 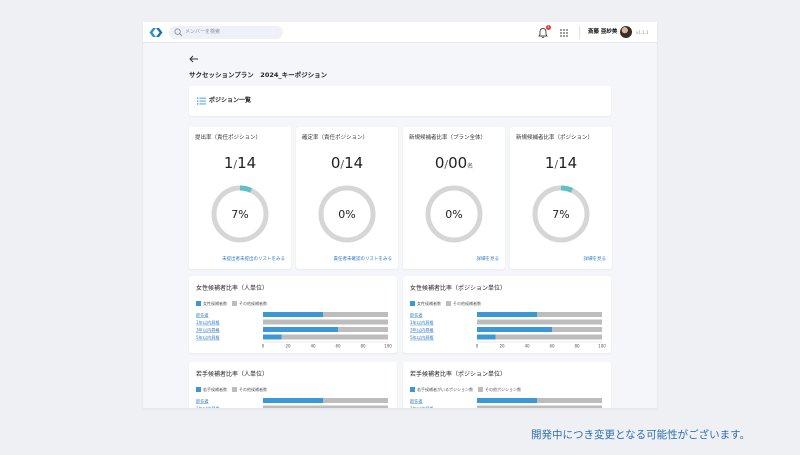 I want to click on chart-title: 若手候補者比率（ポジション単位）, so click(x=458, y=374).